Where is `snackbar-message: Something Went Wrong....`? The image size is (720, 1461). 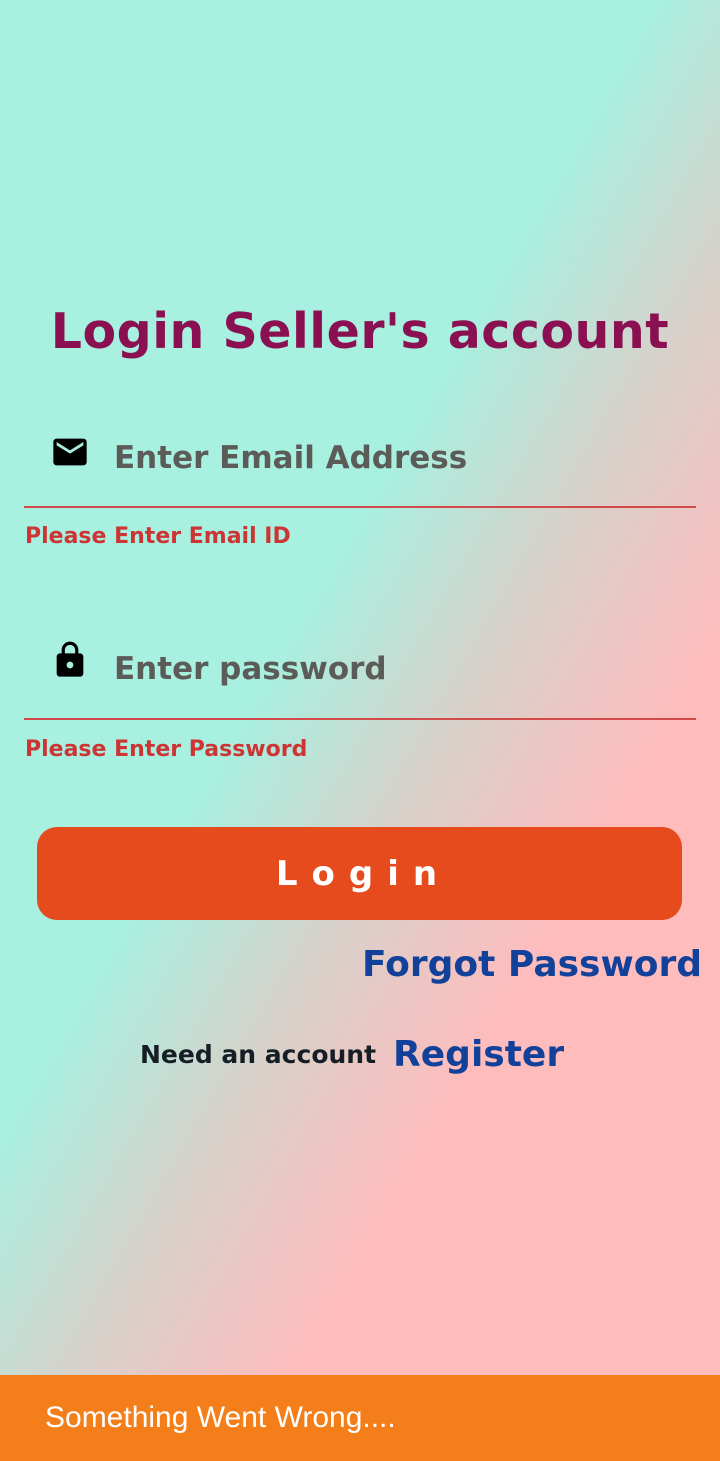 snackbar-message: Something Went Wrong.... is located at coordinates (220, 1417).